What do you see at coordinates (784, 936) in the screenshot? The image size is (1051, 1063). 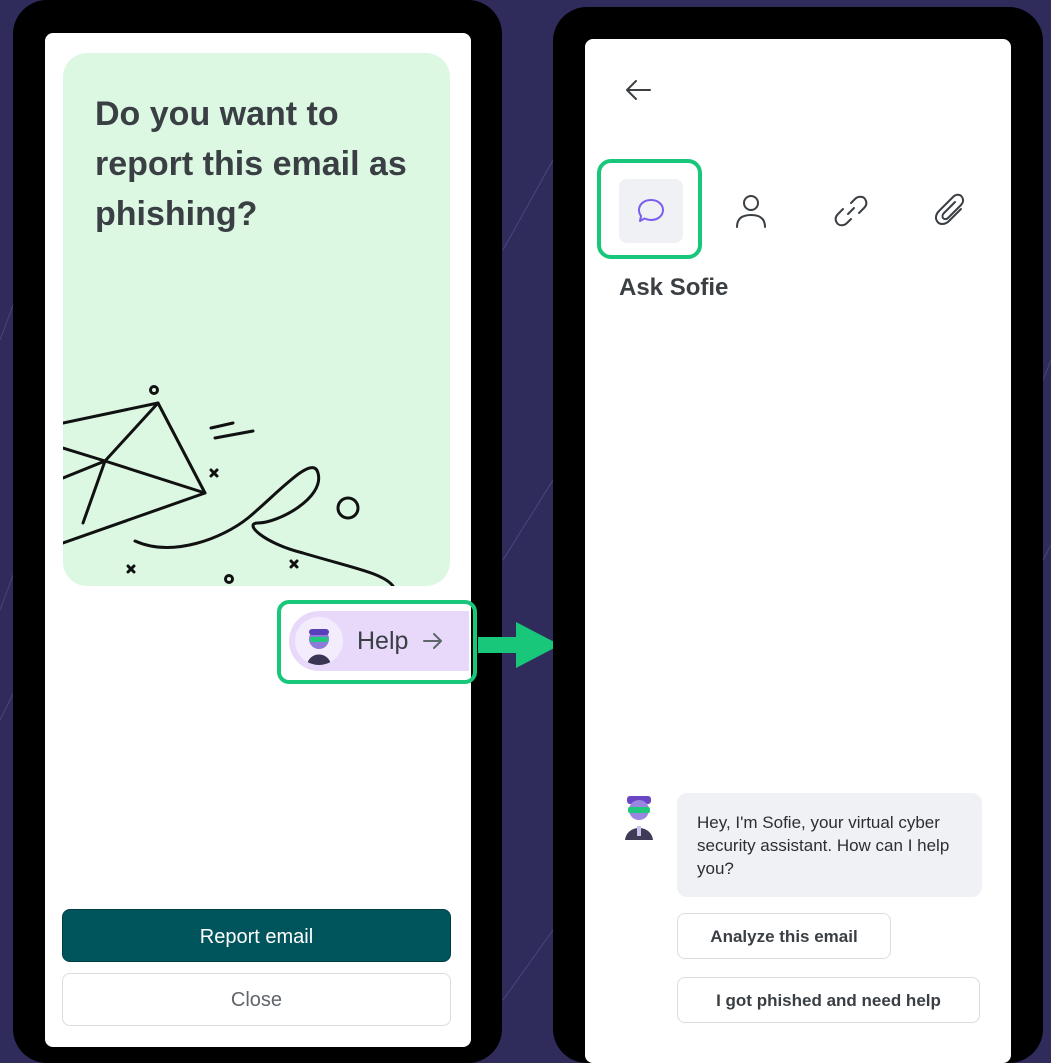 I see `suggestion-analyze-email: Analyze this email` at bounding box center [784, 936].